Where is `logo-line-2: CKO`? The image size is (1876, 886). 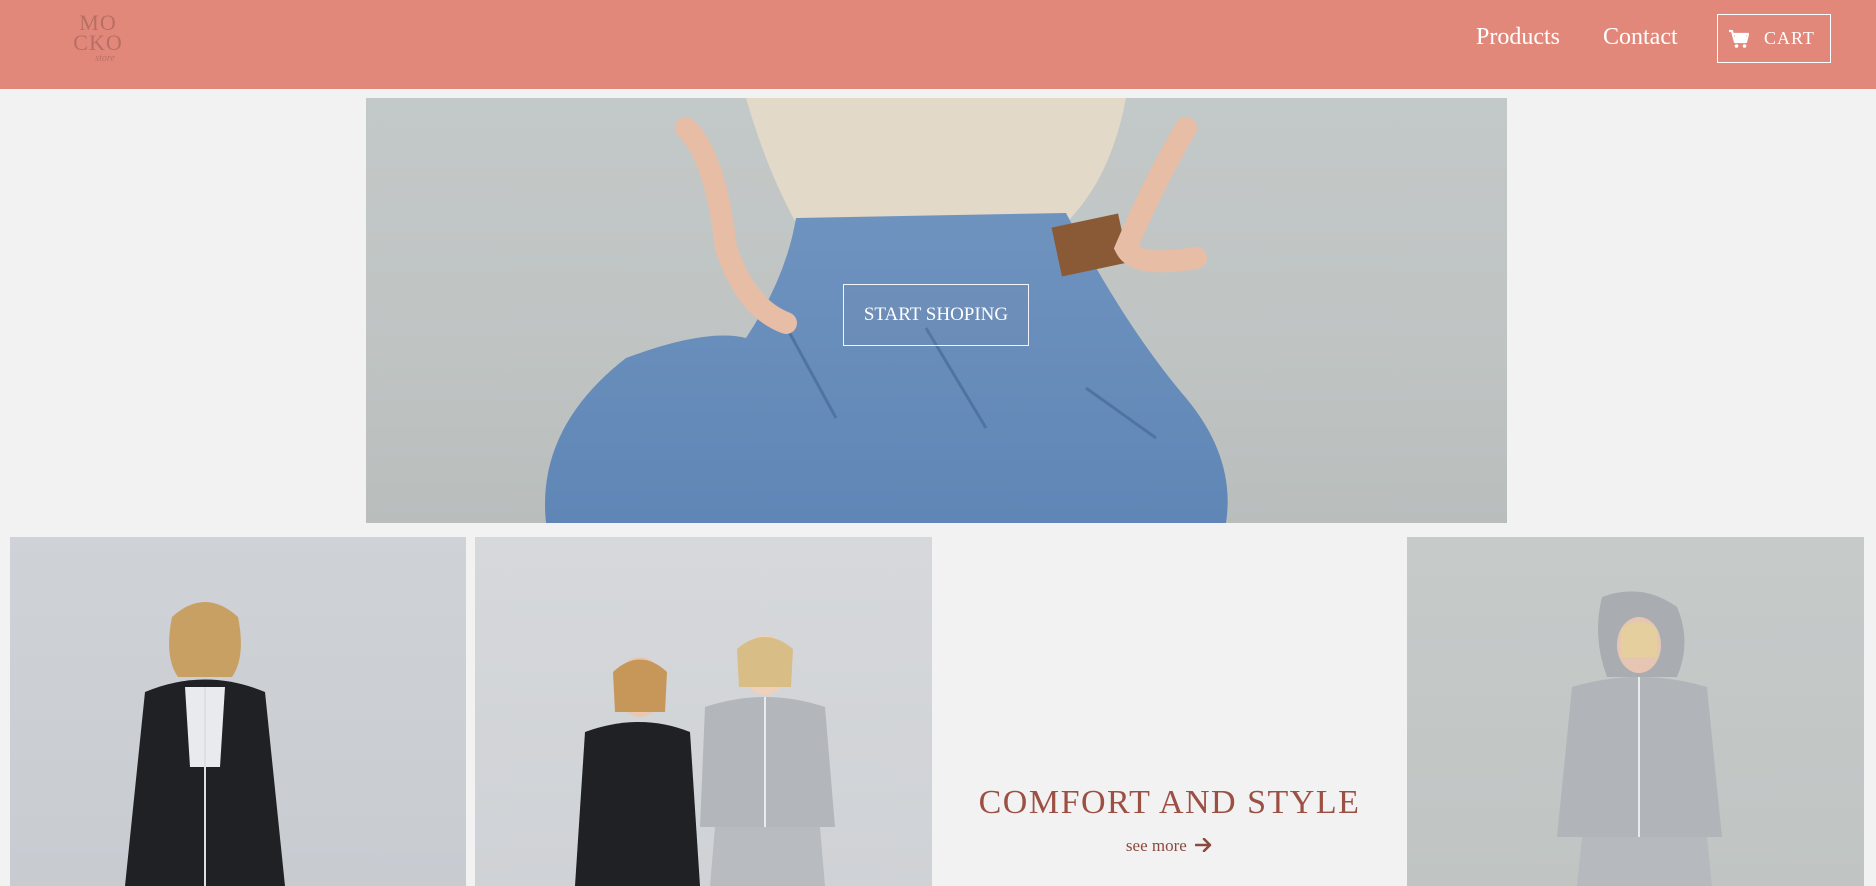
logo-line-2: CKO is located at coordinates (98, 42).